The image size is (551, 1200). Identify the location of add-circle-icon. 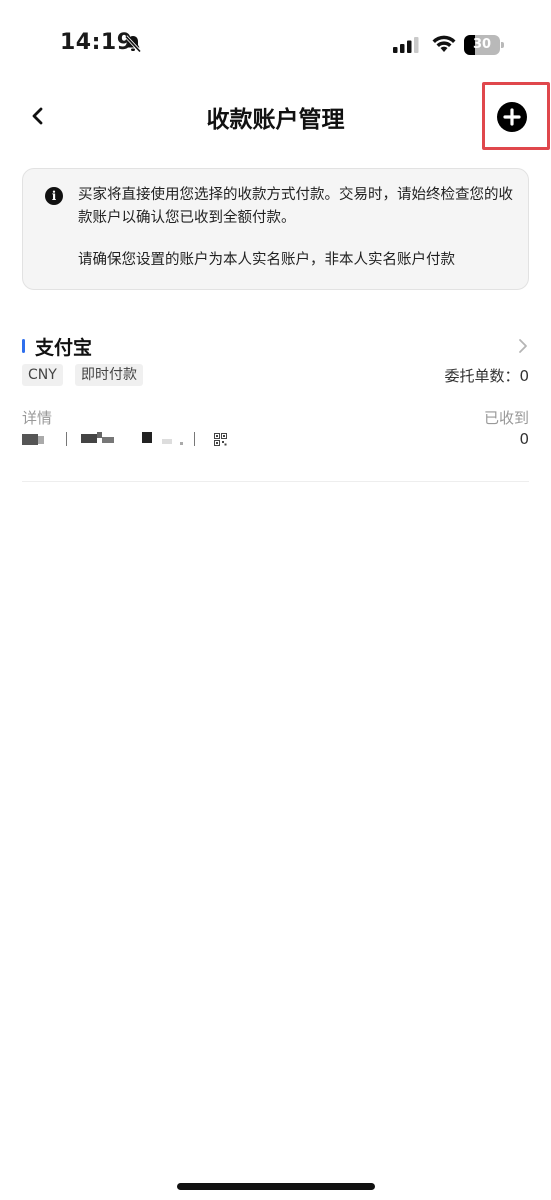
(512, 117).